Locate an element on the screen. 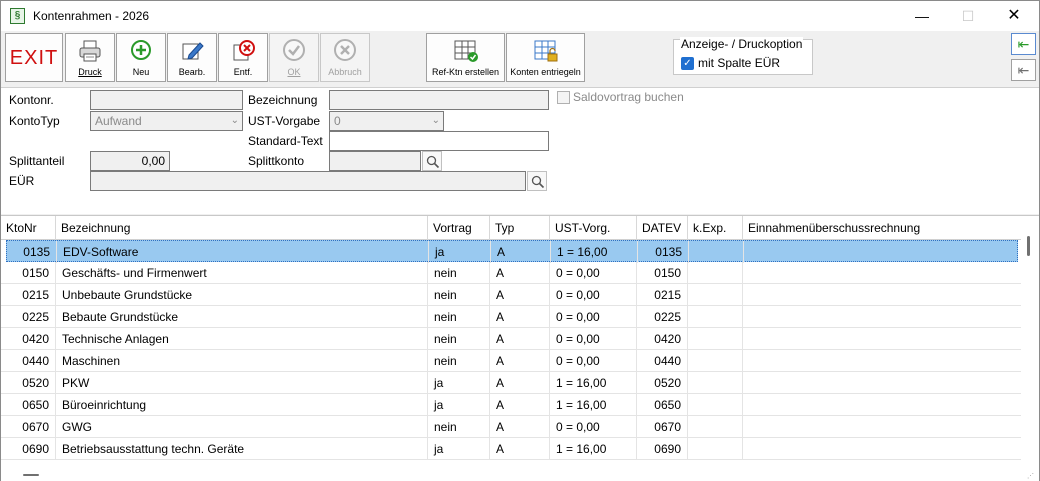  print-label: Druck is located at coordinates (90, 72).